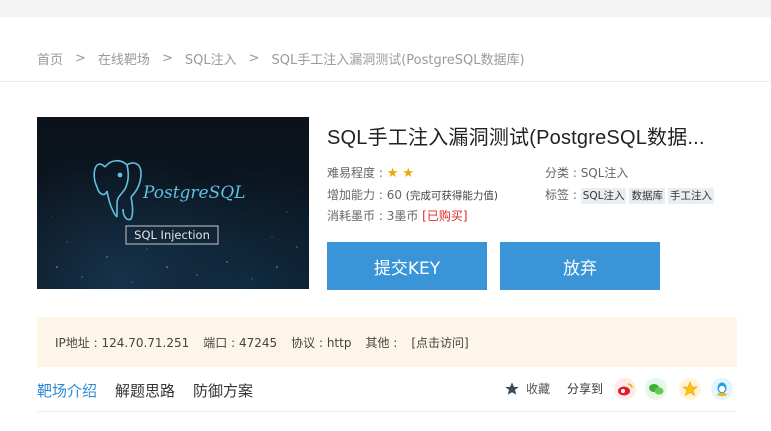 The image size is (771, 431). What do you see at coordinates (690, 389) in the screenshot?
I see `qzone-icon` at bounding box center [690, 389].